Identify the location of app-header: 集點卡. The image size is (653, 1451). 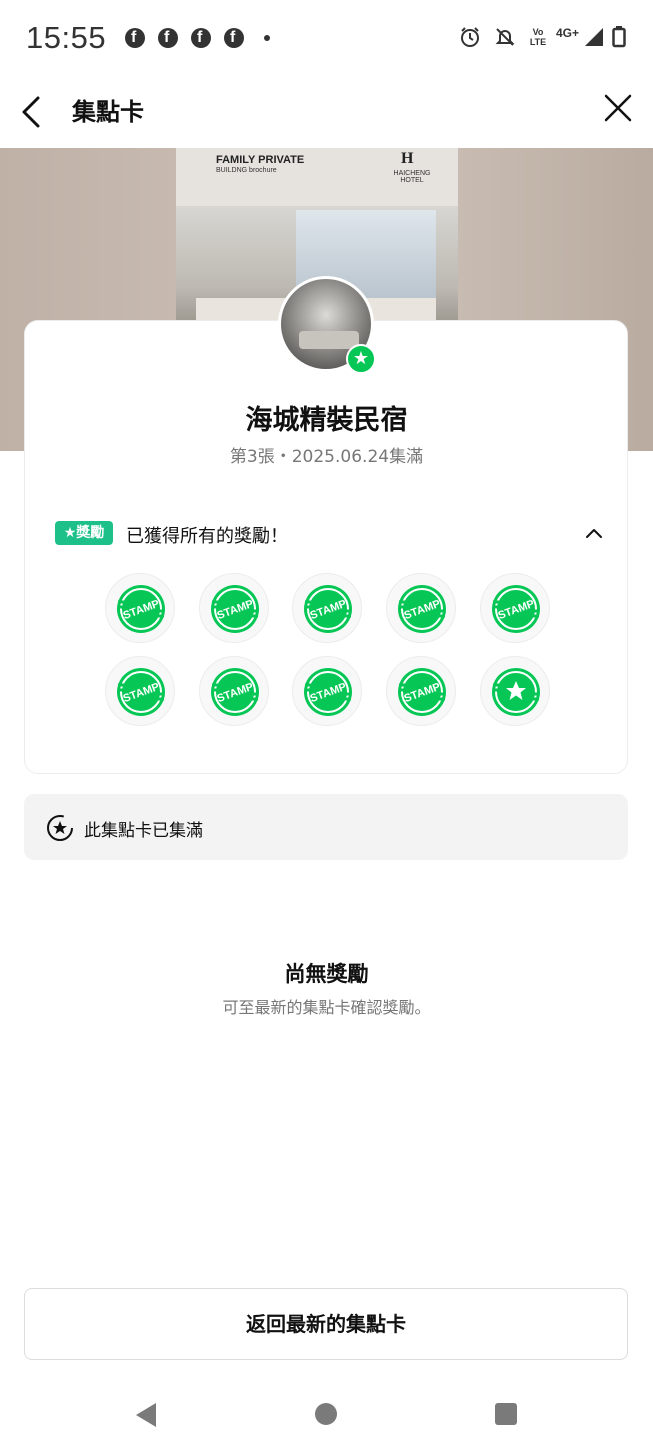
(326, 112).